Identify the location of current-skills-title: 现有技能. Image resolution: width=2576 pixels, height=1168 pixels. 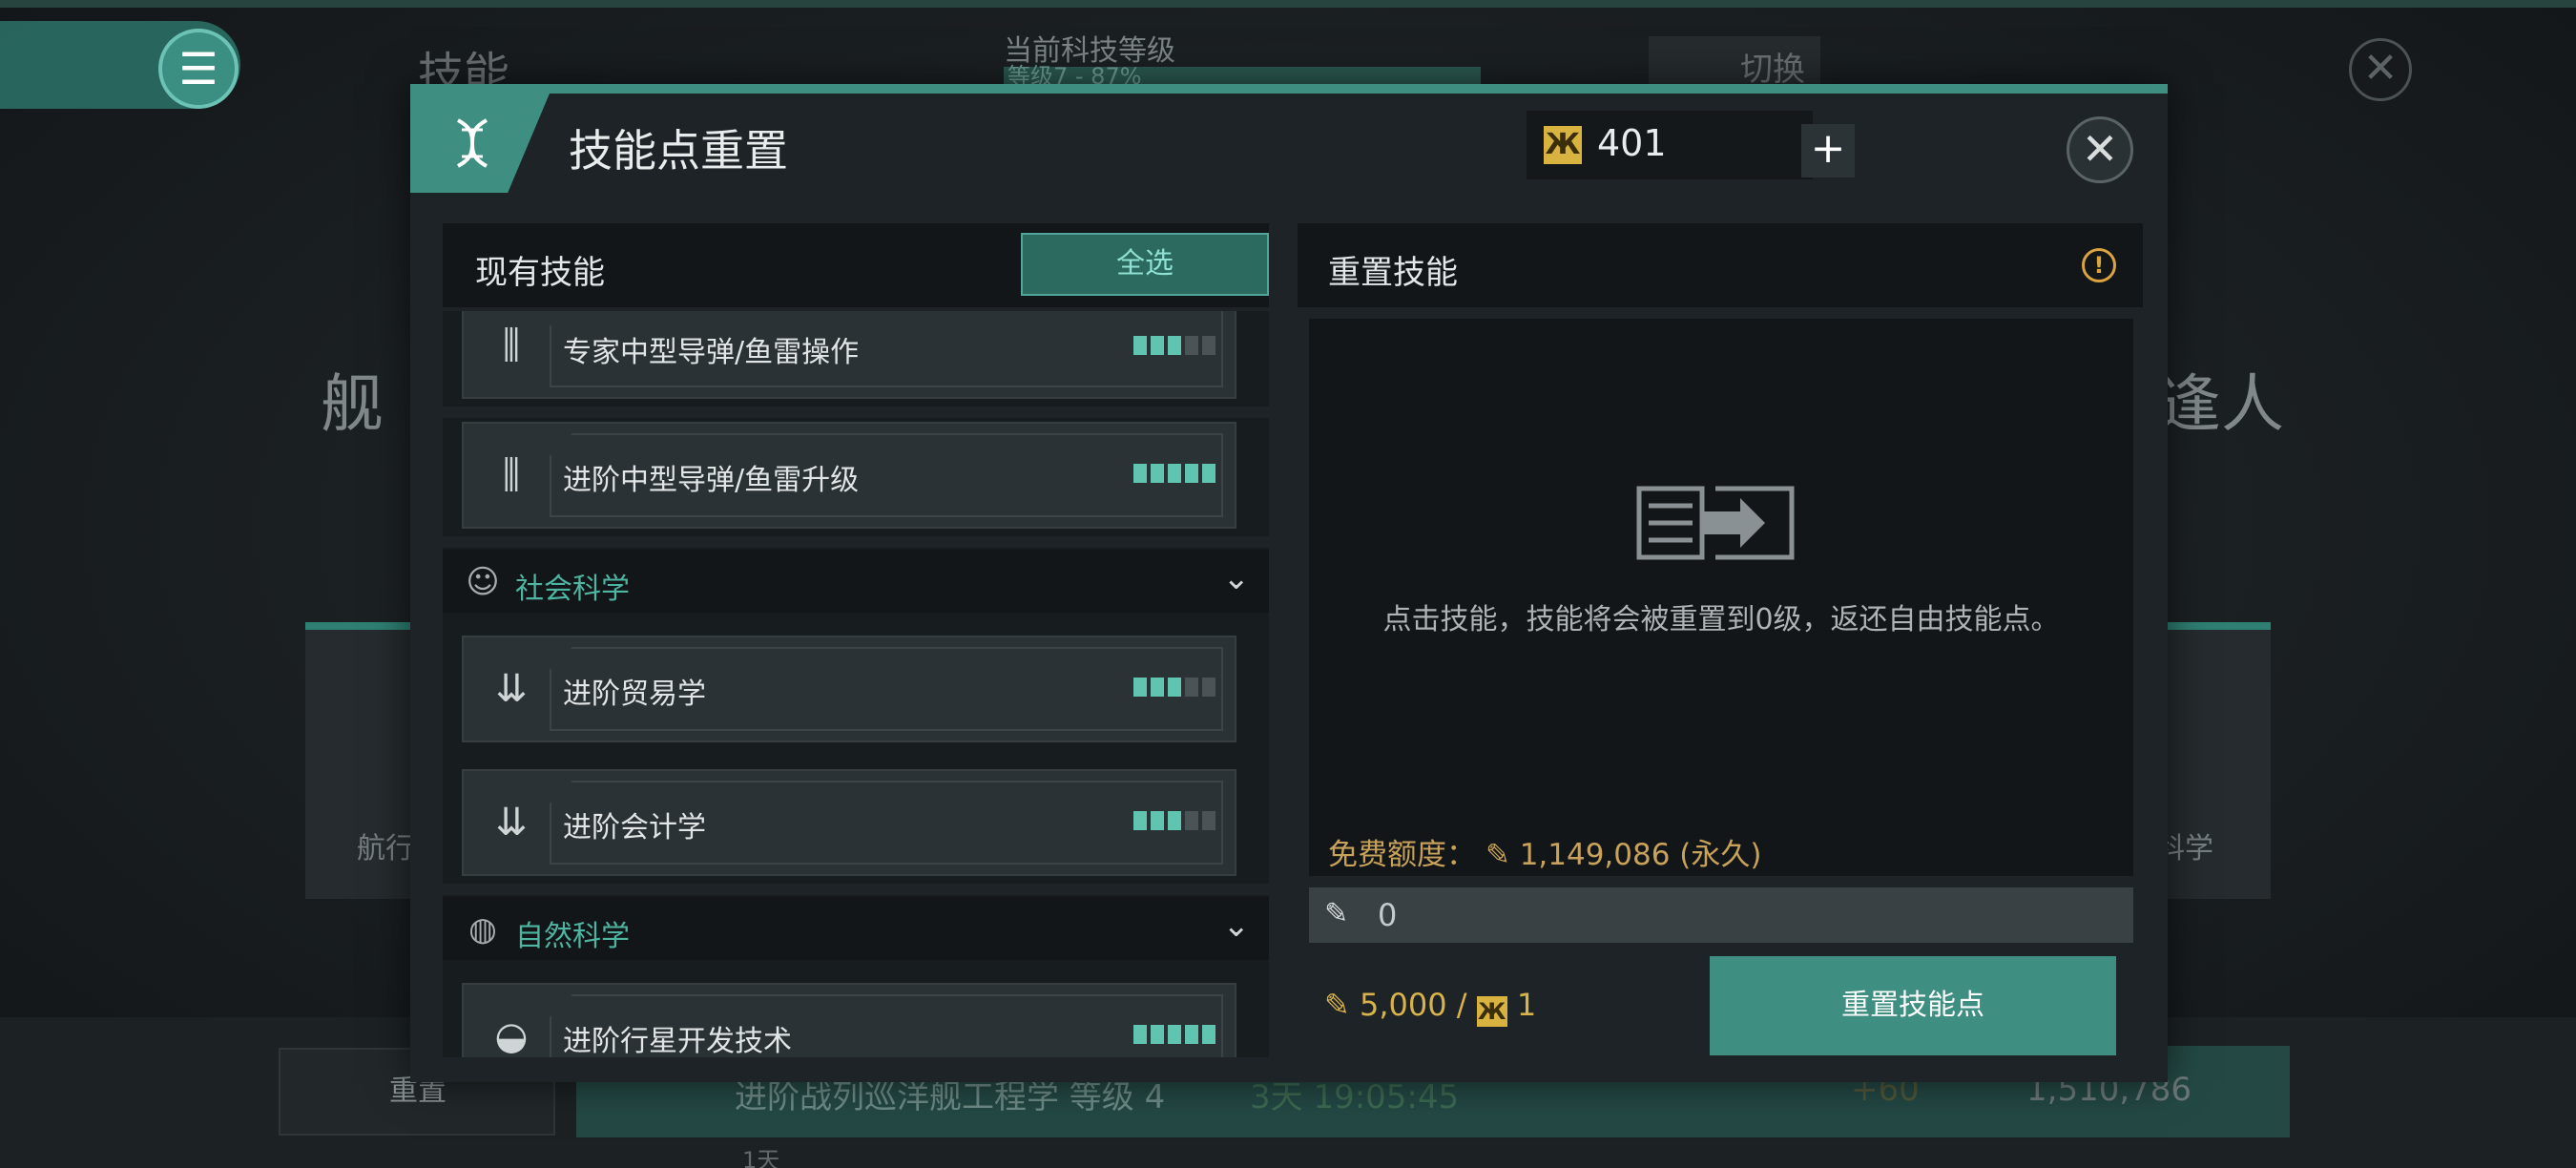
(540, 273).